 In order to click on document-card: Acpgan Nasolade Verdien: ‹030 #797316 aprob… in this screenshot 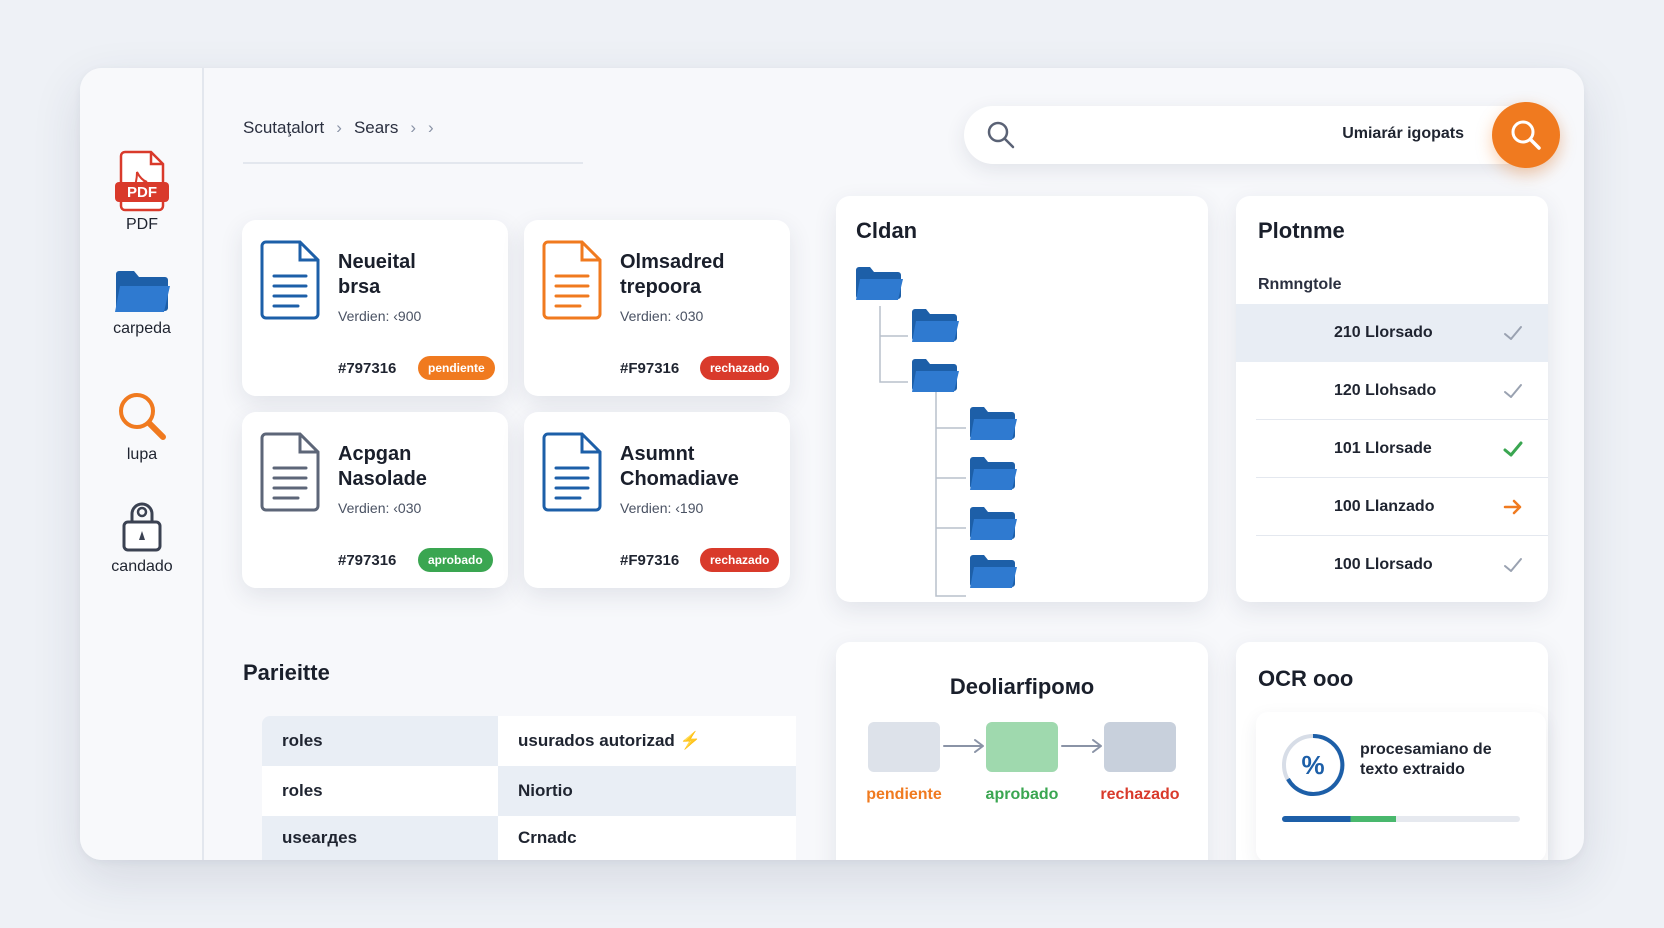, I will do `click(375, 500)`.